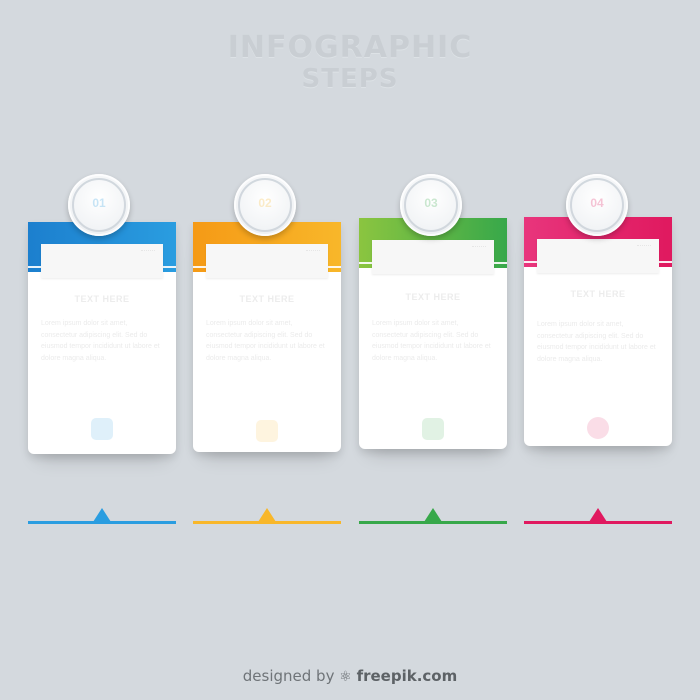  What do you see at coordinates (267, 431) in the screenshot?
I see `chat-icon` at bounding box center [267, 431].